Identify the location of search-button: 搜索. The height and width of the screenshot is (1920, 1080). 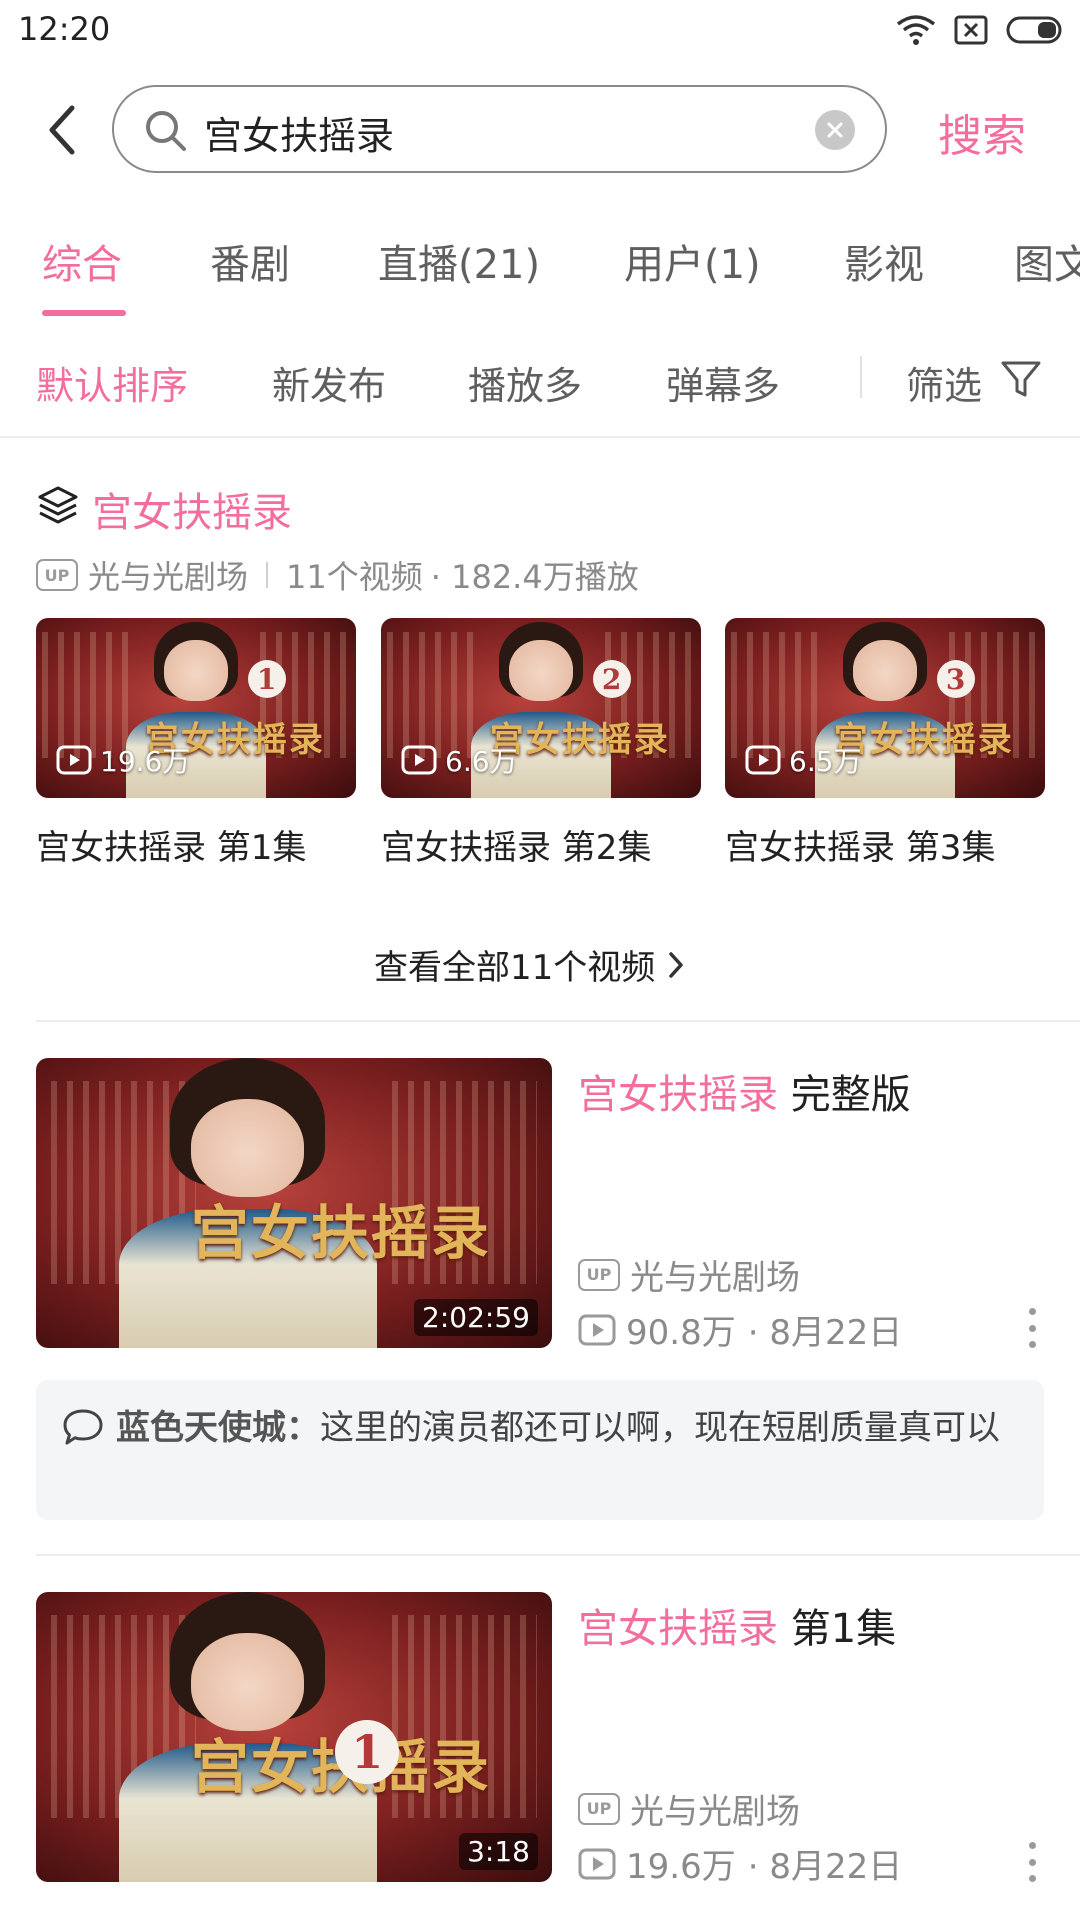
(982, 132).